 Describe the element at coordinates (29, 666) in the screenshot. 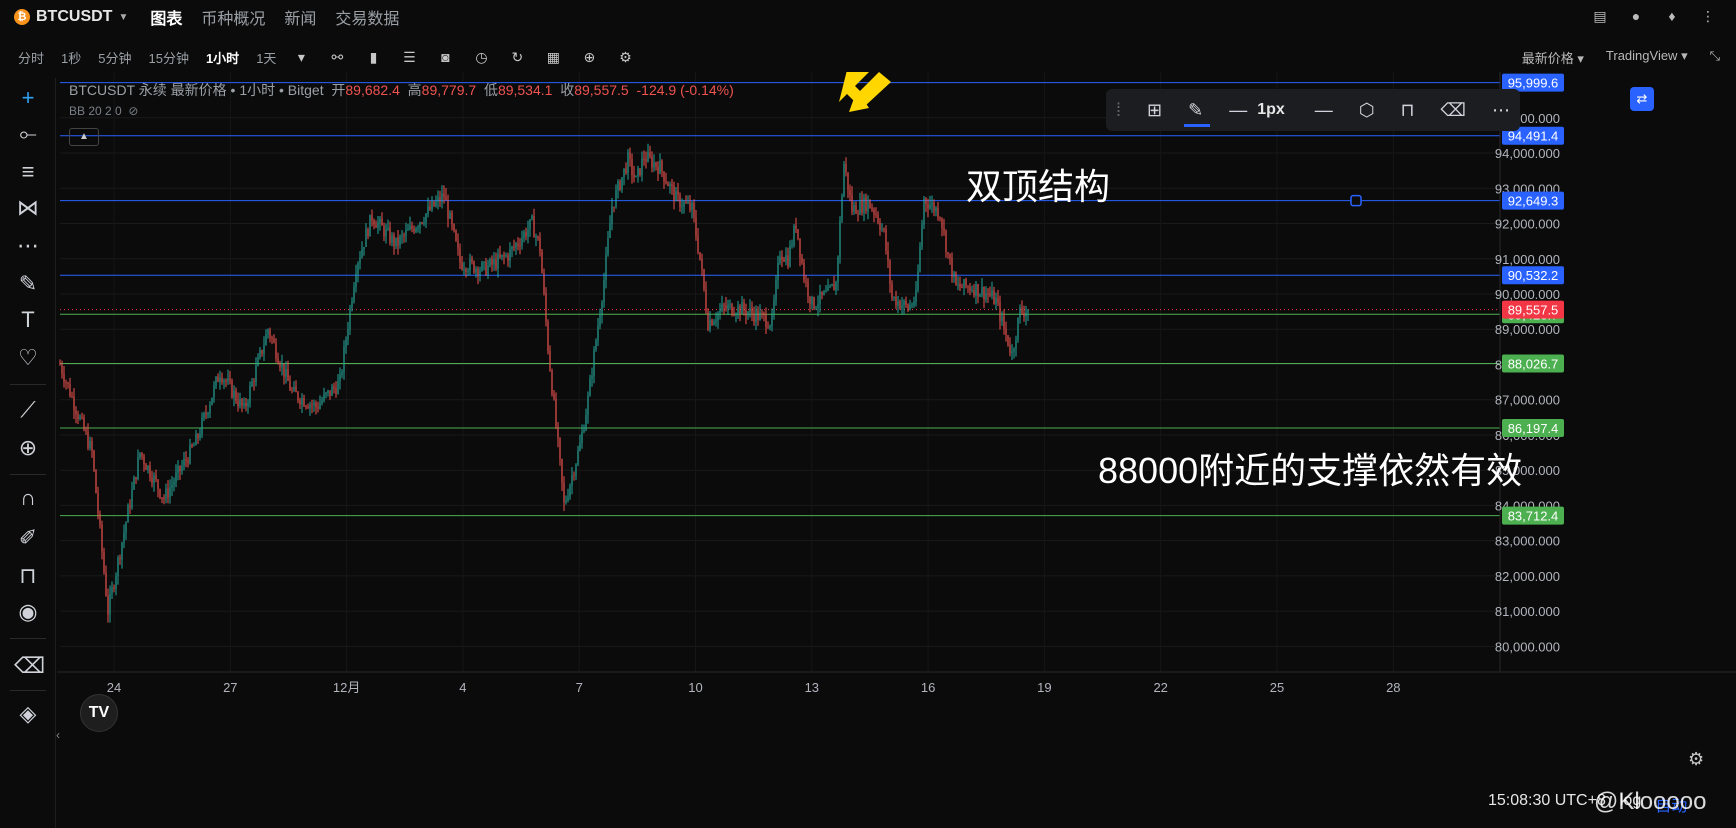

I see `trash-icon: ⌫` at that location.